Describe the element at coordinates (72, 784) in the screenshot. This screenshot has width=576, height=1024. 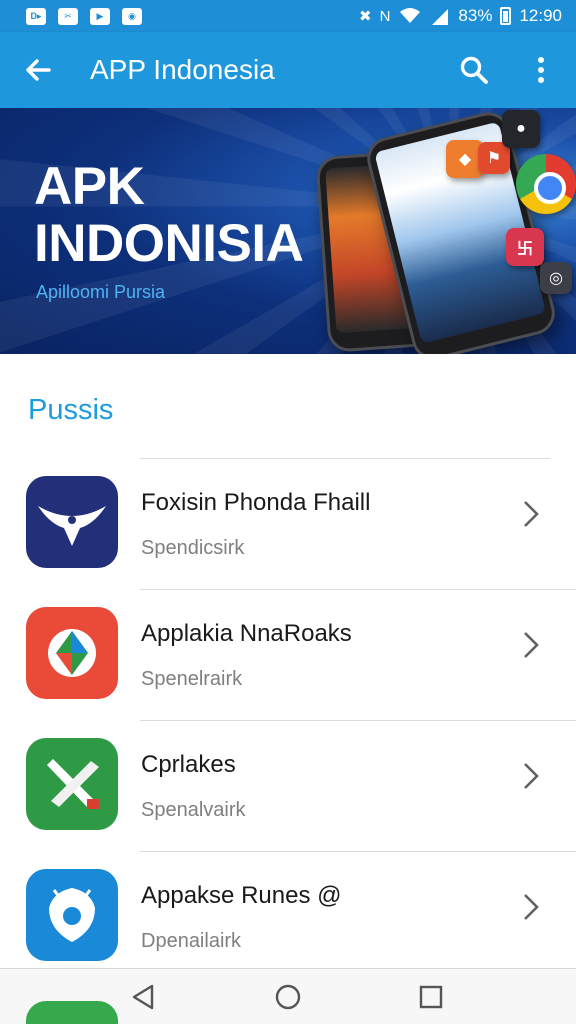
I see `crossed-tools-icon` at that location.